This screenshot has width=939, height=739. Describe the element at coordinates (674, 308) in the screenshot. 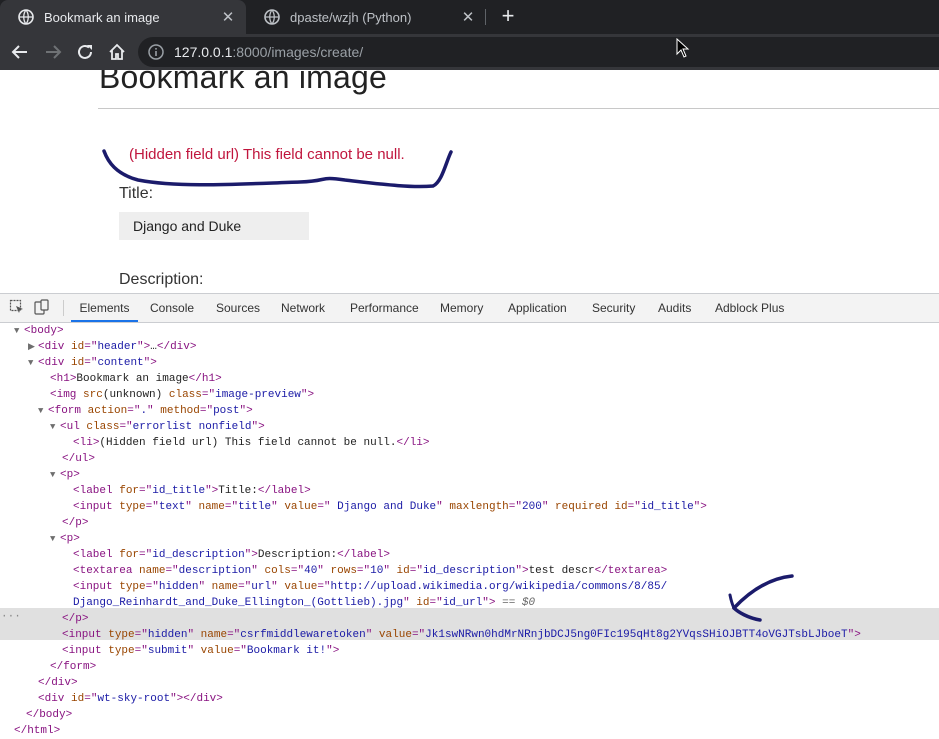

I see `tab-audits: Audits` at that location.